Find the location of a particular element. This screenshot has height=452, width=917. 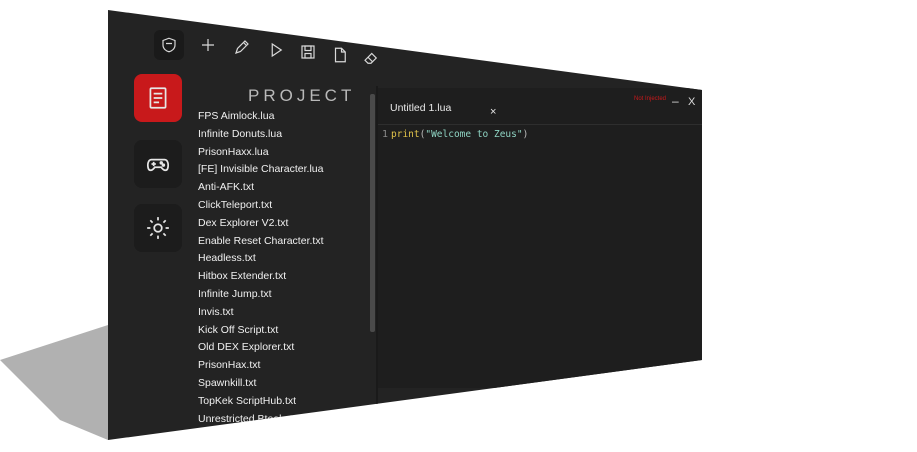

list-item: ClickTeleport.txt is located at coordinates (283, 206).